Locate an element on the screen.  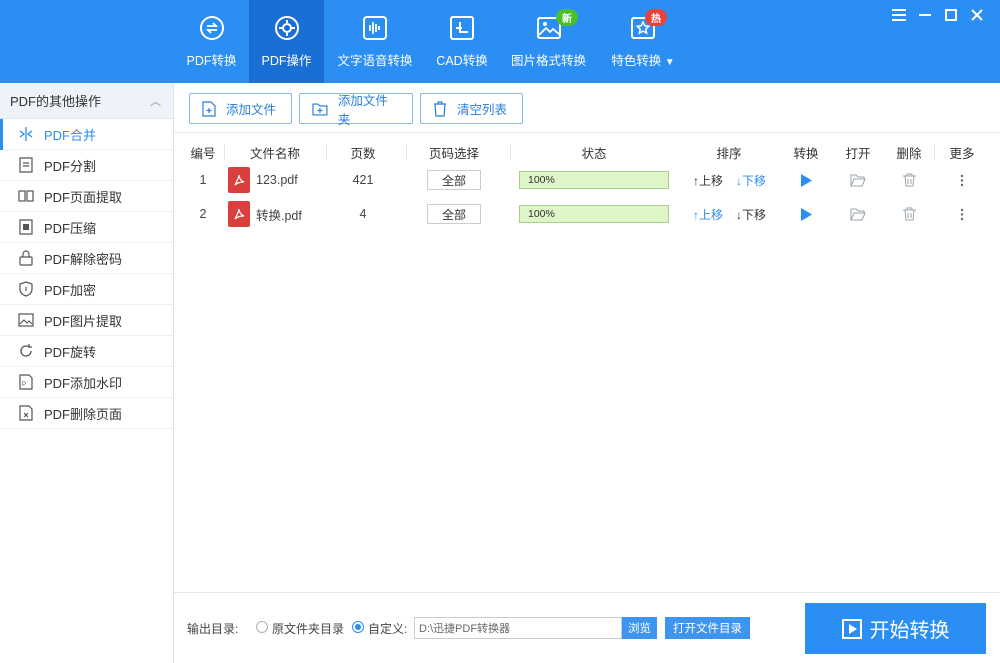
dropdown-caret-icon: ▼ is located at coordinates (669, 62).